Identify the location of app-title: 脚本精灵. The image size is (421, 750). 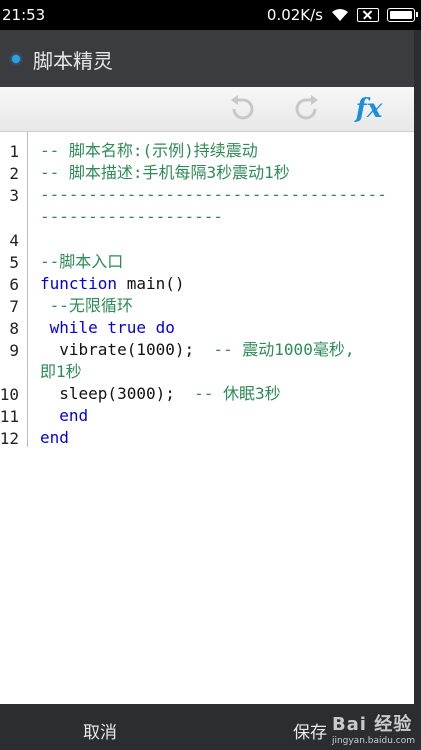
(73, 61).